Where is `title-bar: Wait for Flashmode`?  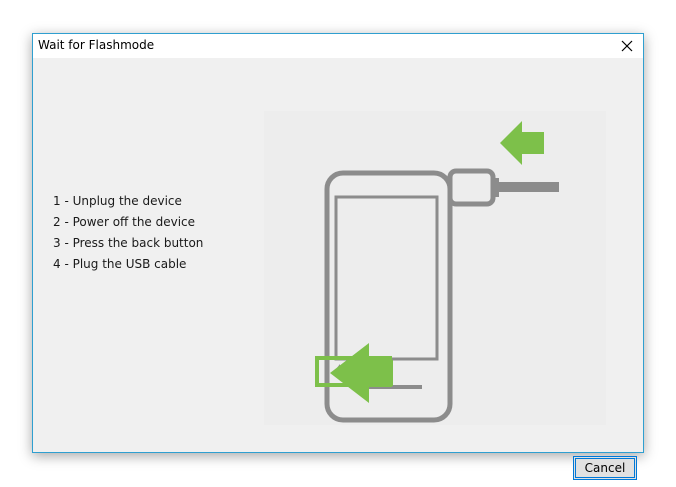
title-bar: Wait for Flashmode is located at coordinates (338, 46).